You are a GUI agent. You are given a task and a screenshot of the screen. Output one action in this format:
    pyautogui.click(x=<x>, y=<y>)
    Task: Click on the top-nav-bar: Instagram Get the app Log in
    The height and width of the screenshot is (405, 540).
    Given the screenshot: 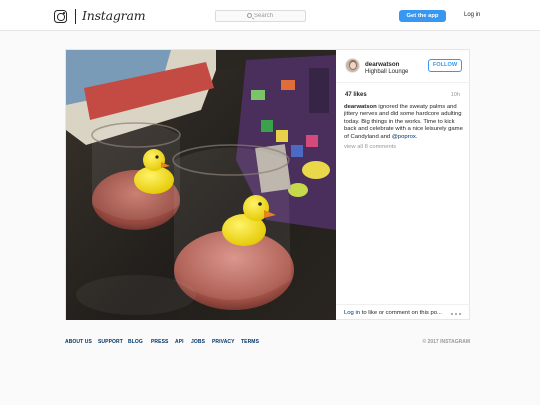 What is the action you would take?
    pyautogui.click(x=270, y=15)
    